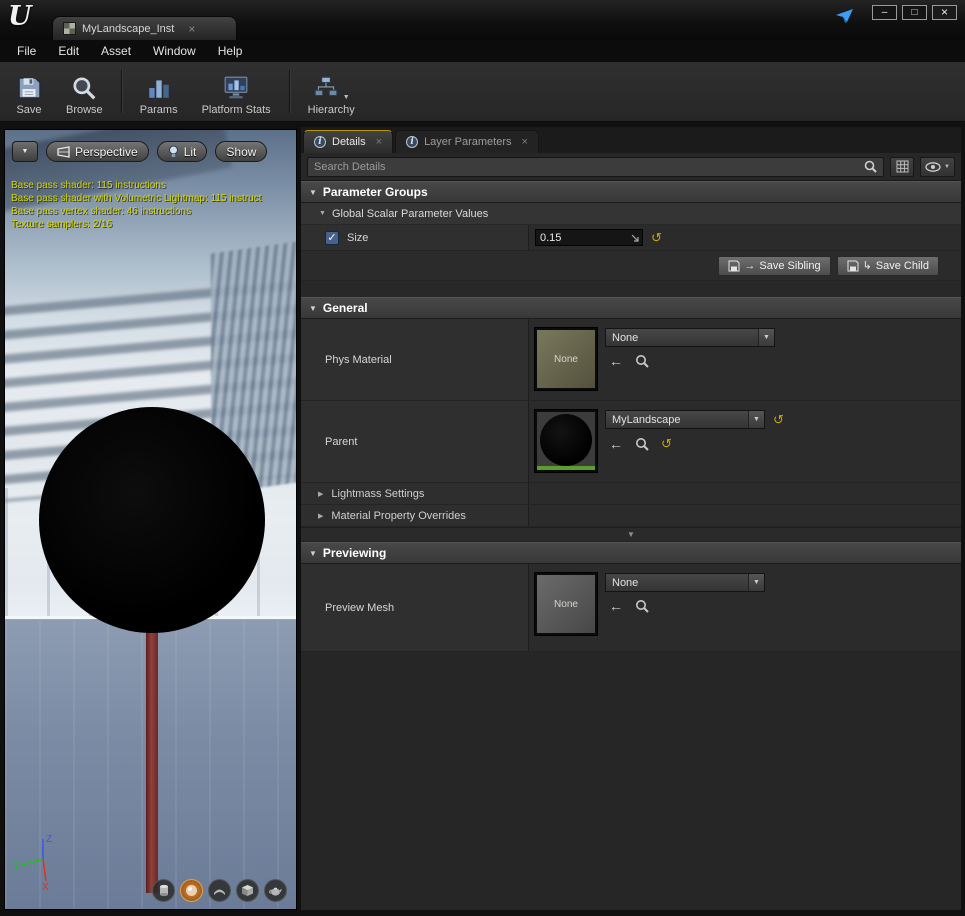 This screenshot has height=916, width=965. I want to click on property-matrix-button, so click(902, 166).